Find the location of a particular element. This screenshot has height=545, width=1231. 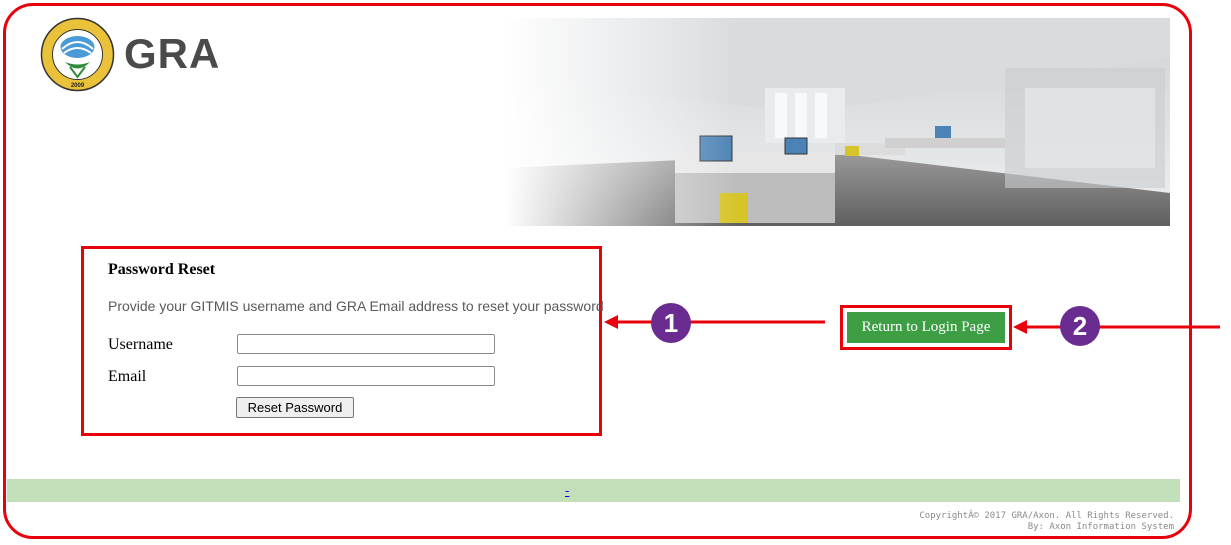

credits-line: By: Axon Information System is located at coordinates (1100, 527).